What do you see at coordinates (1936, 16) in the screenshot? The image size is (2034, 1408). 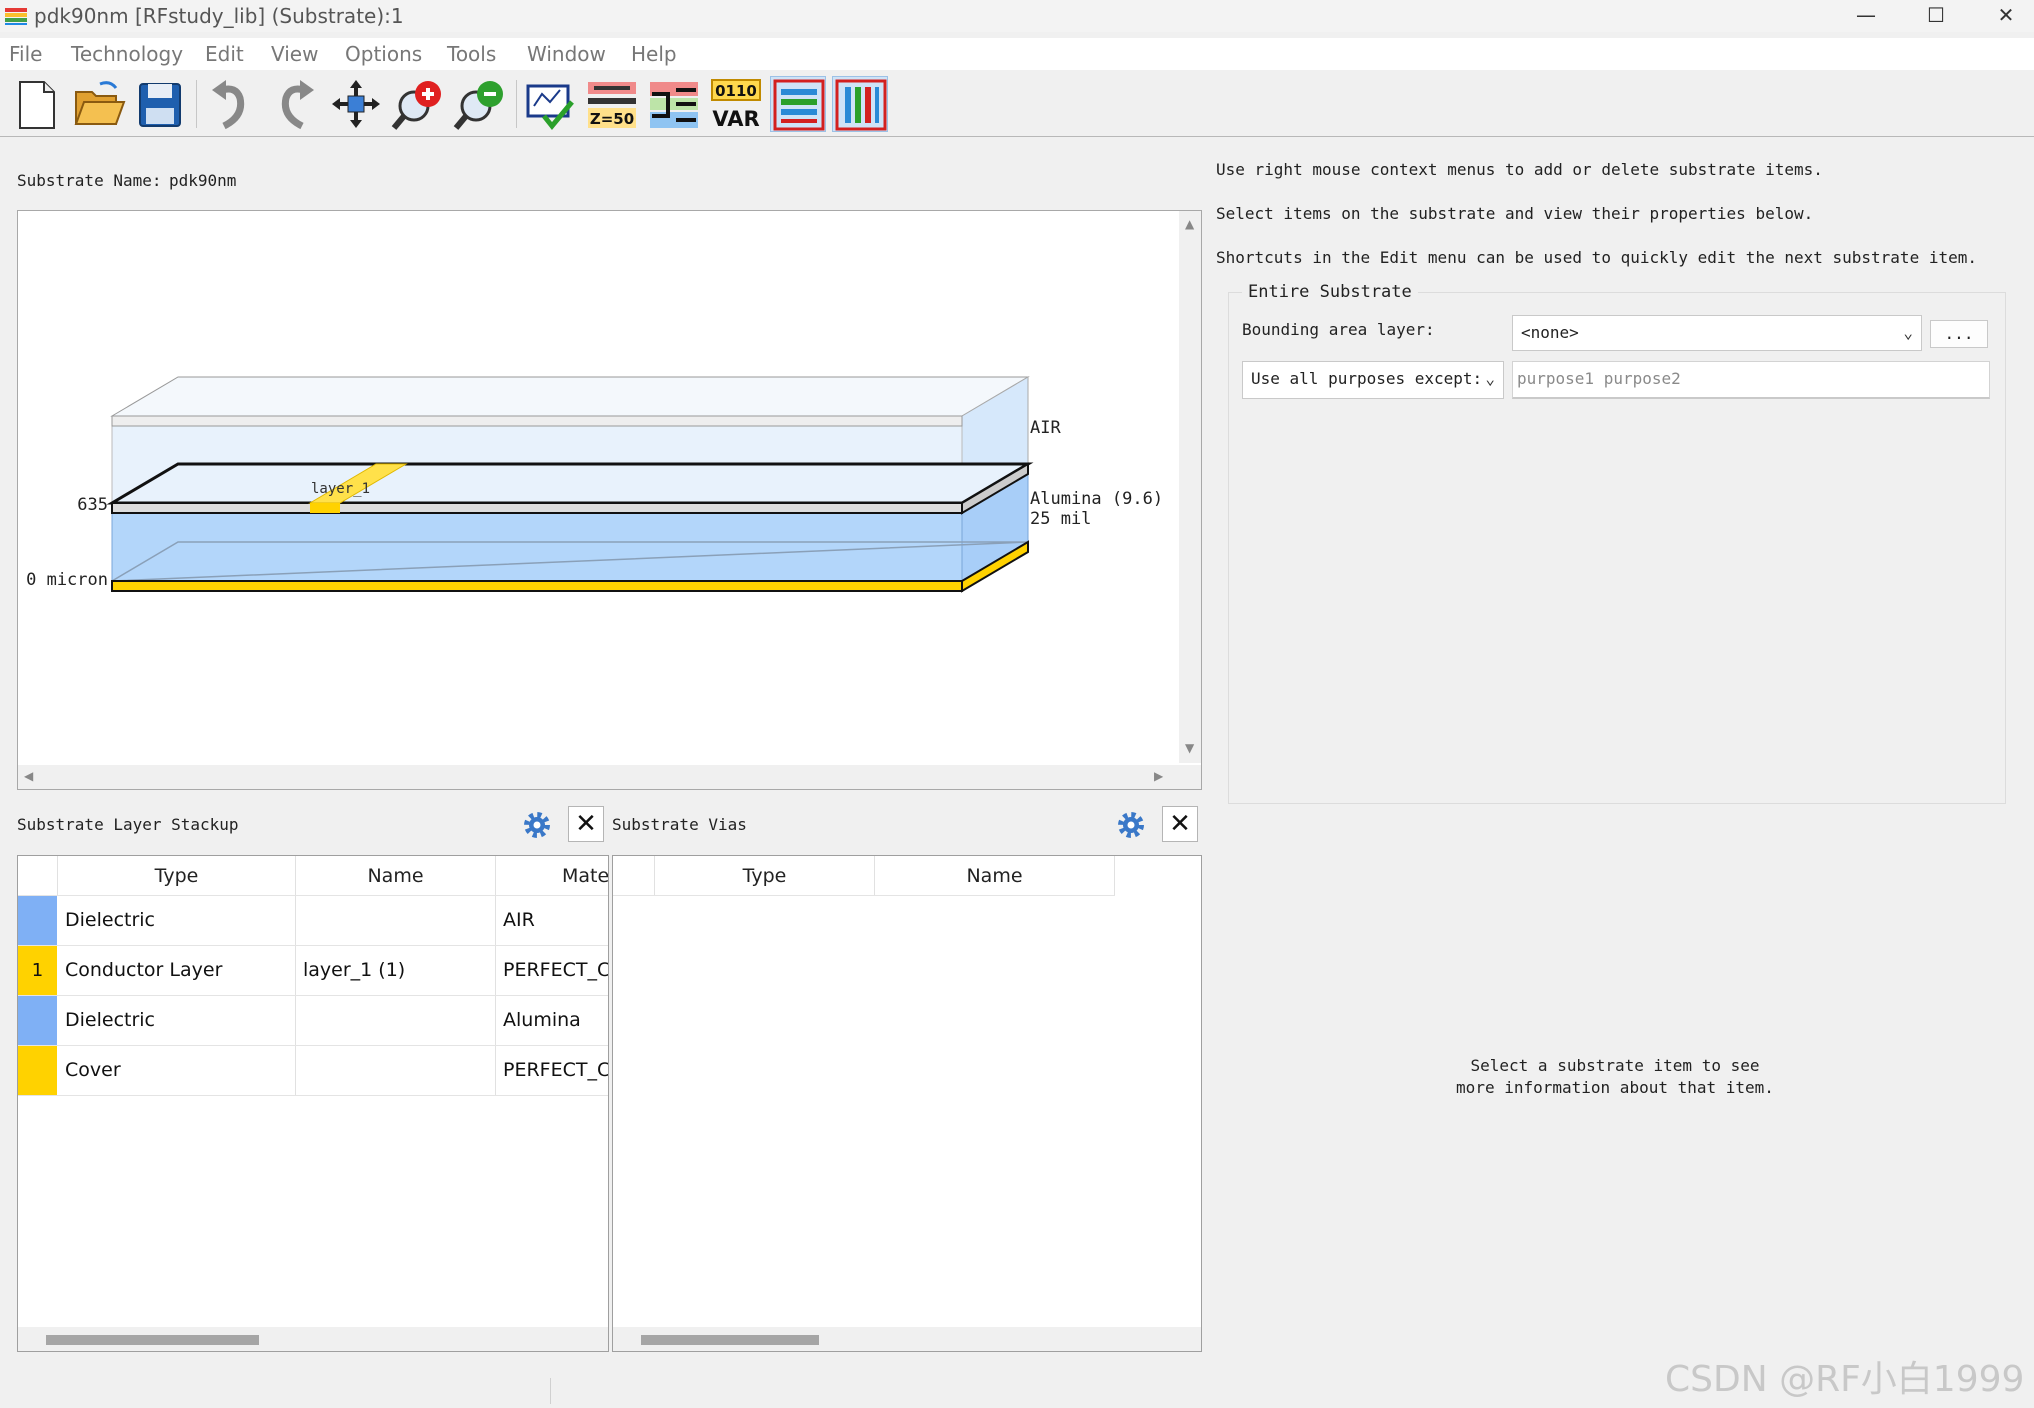 I see `maximize-button: ☐` at bounding box center [1936, 16].